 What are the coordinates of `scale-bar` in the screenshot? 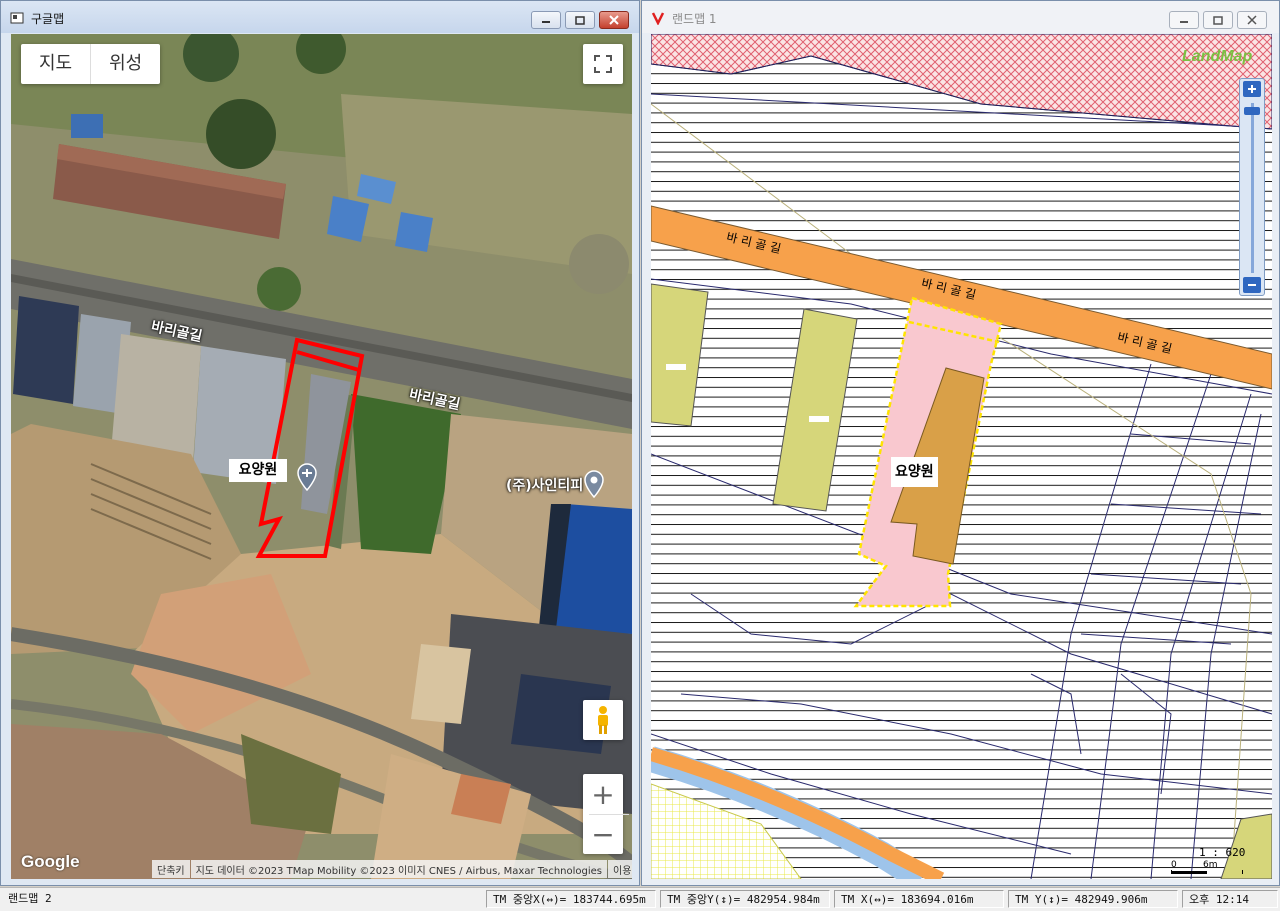 It's located at (1207, 872).